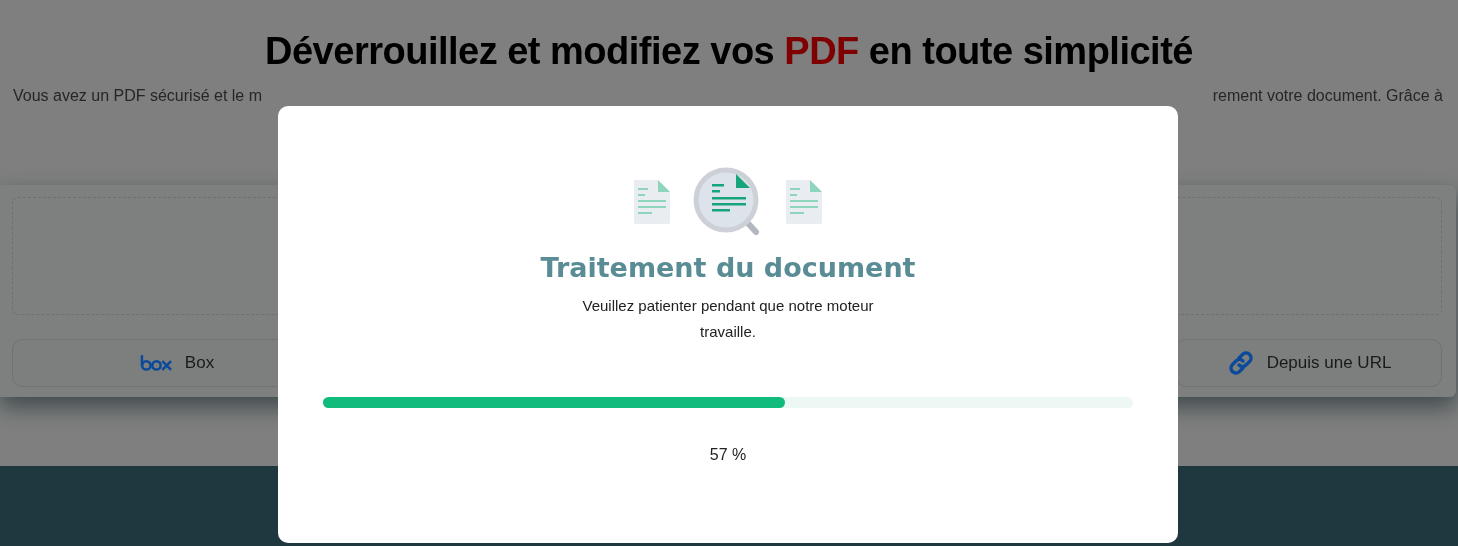 This screenshot has height=546, width=1458. What do you see at coordinates (1309, 363) in the screenshot?
I see `source-button: Depuis une URL` at bounding box center [1309, 363].